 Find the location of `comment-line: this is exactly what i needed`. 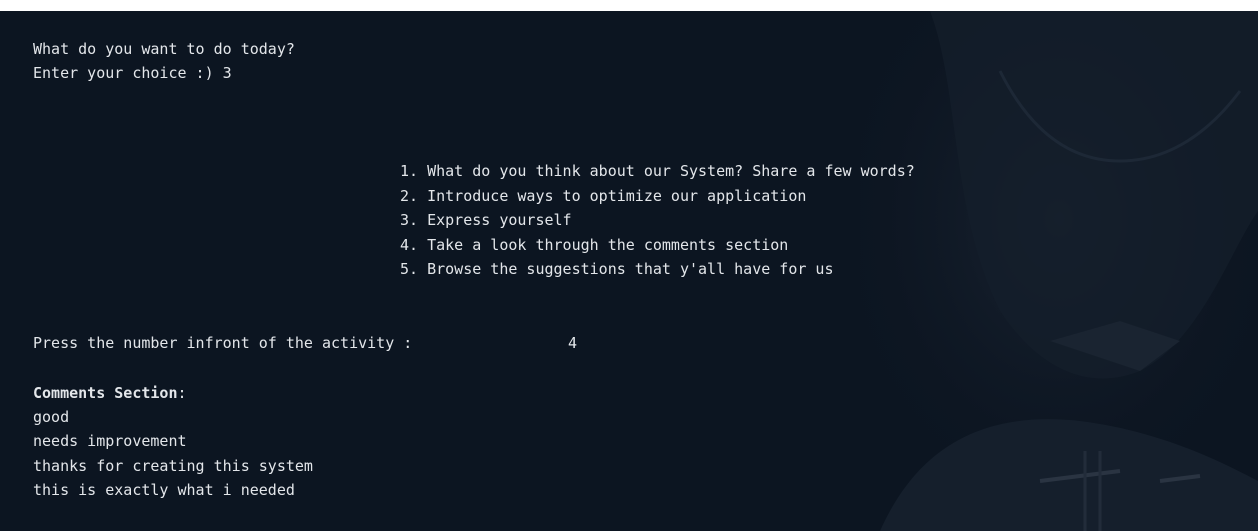

comment-line: this is exactly what i needed is located at coordinates (164, 490).